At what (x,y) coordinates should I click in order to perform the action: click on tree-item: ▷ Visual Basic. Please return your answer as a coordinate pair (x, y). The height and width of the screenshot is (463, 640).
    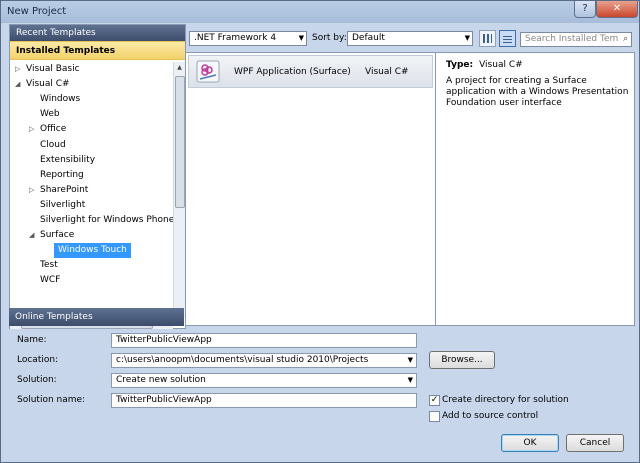
    Looking at the image, I should click on (47, 69).